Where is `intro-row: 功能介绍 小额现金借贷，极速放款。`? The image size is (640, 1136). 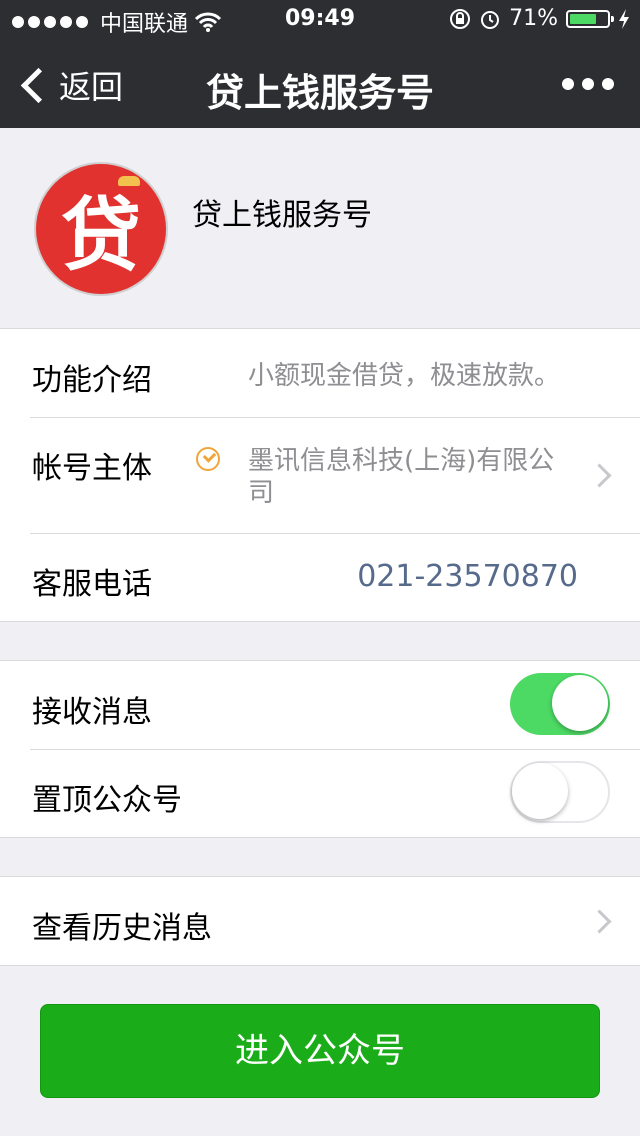
intro-row: 功能介绍 小额现金借贷，极速放款。 is located at coordinates (320, 373).